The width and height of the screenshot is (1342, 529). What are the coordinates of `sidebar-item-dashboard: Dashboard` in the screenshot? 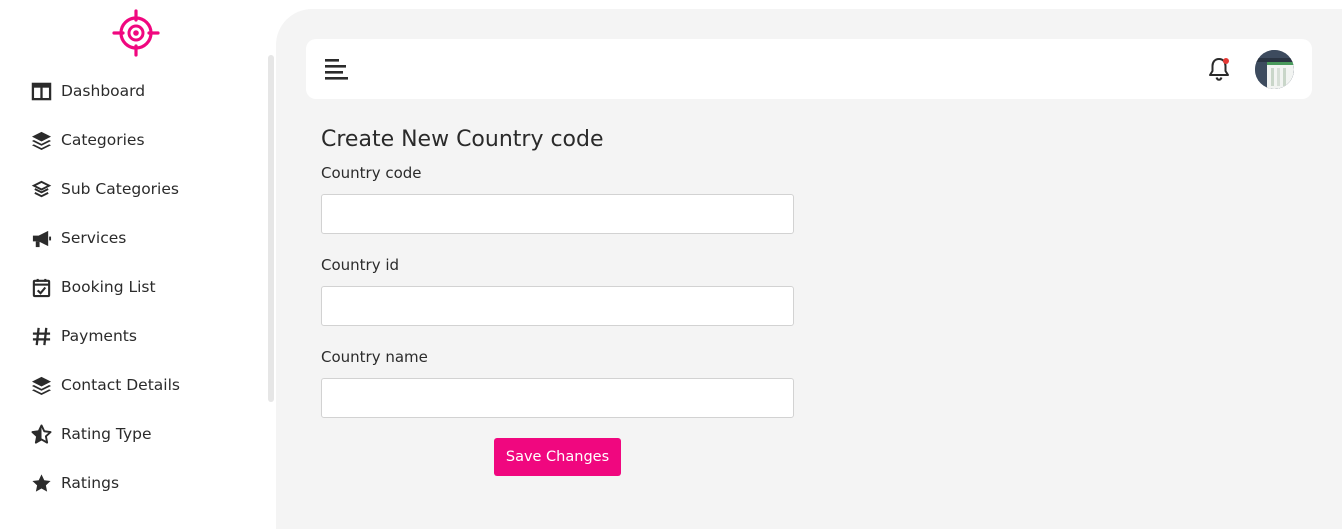 It's located at (140, 91).